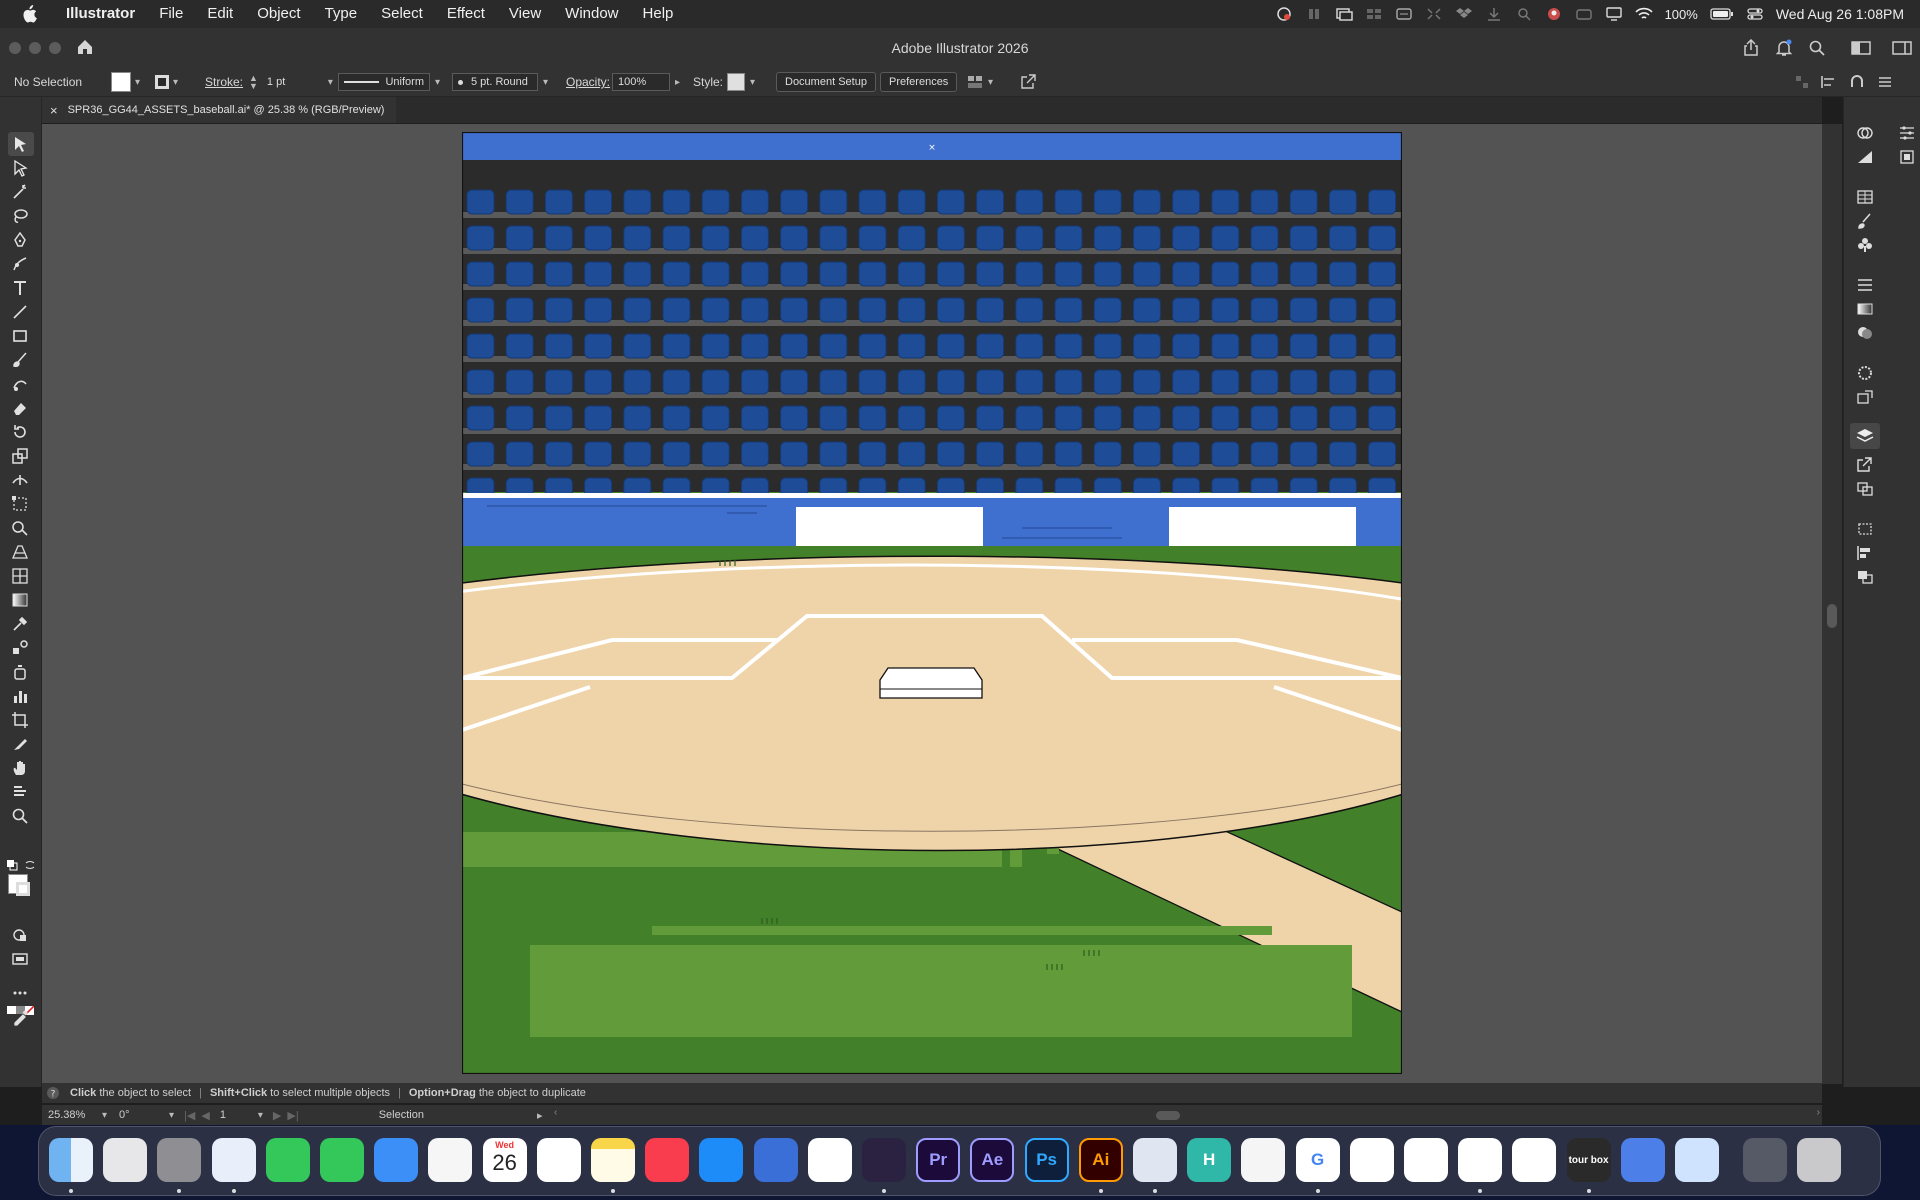 This screenshot has width=1920, height=1200. What do you see at coordinates (71, 1160) in the screenshot?
I see `dock-app-finder-icon` at bounding box center [71, 1160].